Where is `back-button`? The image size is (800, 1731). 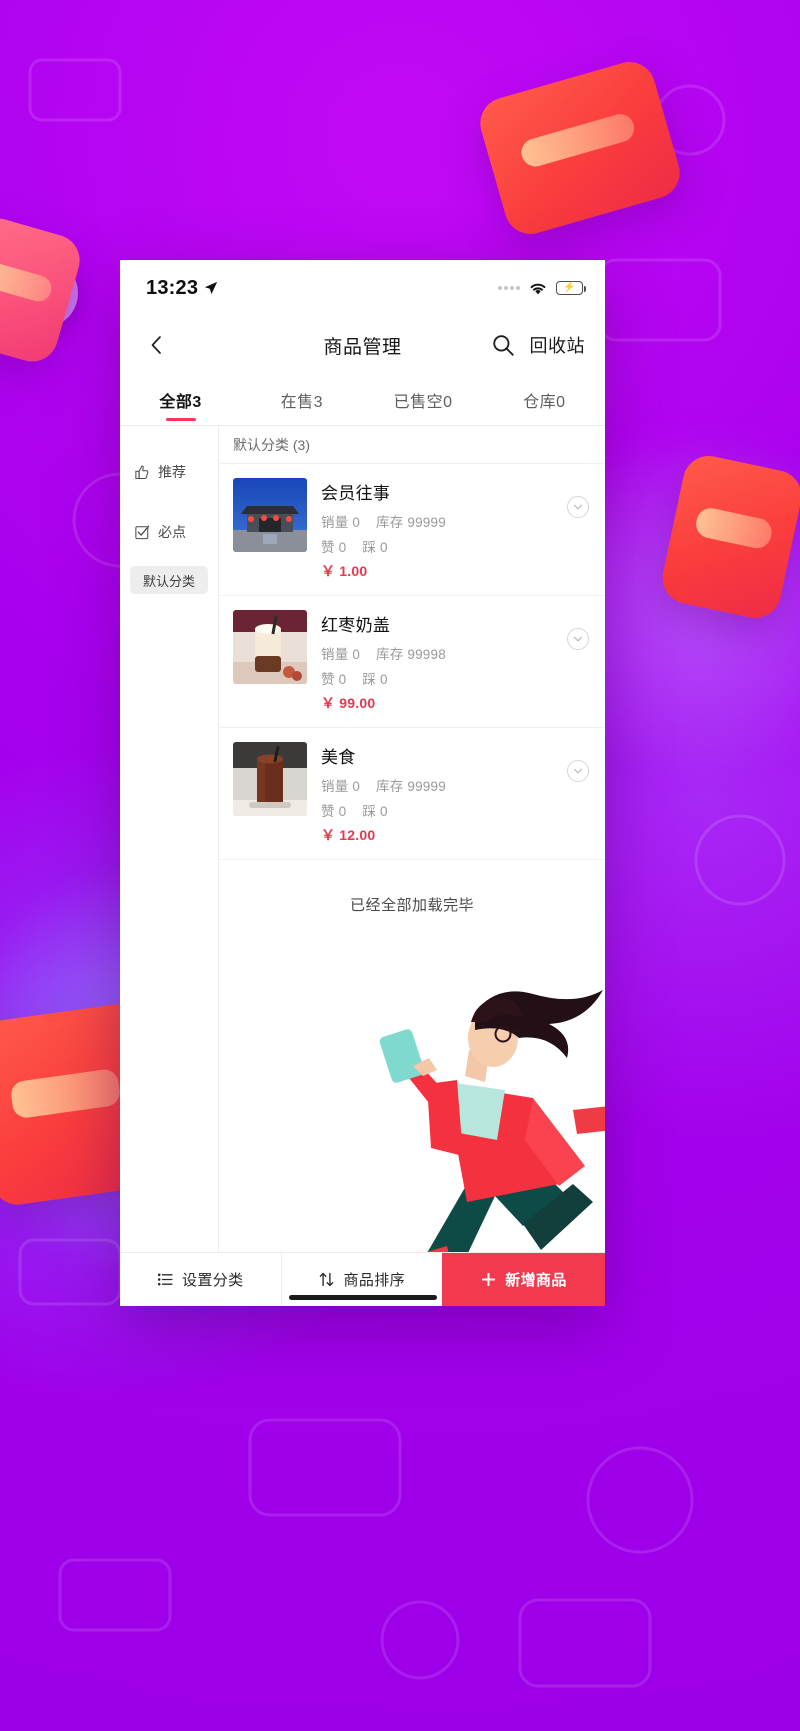 back-button is located at coordinates (157, 345).